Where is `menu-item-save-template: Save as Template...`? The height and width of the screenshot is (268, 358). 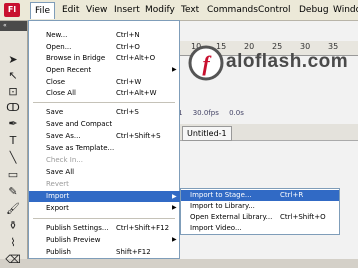 menu-item-save-template: Save as Template... is located at coordinates (105, 148).